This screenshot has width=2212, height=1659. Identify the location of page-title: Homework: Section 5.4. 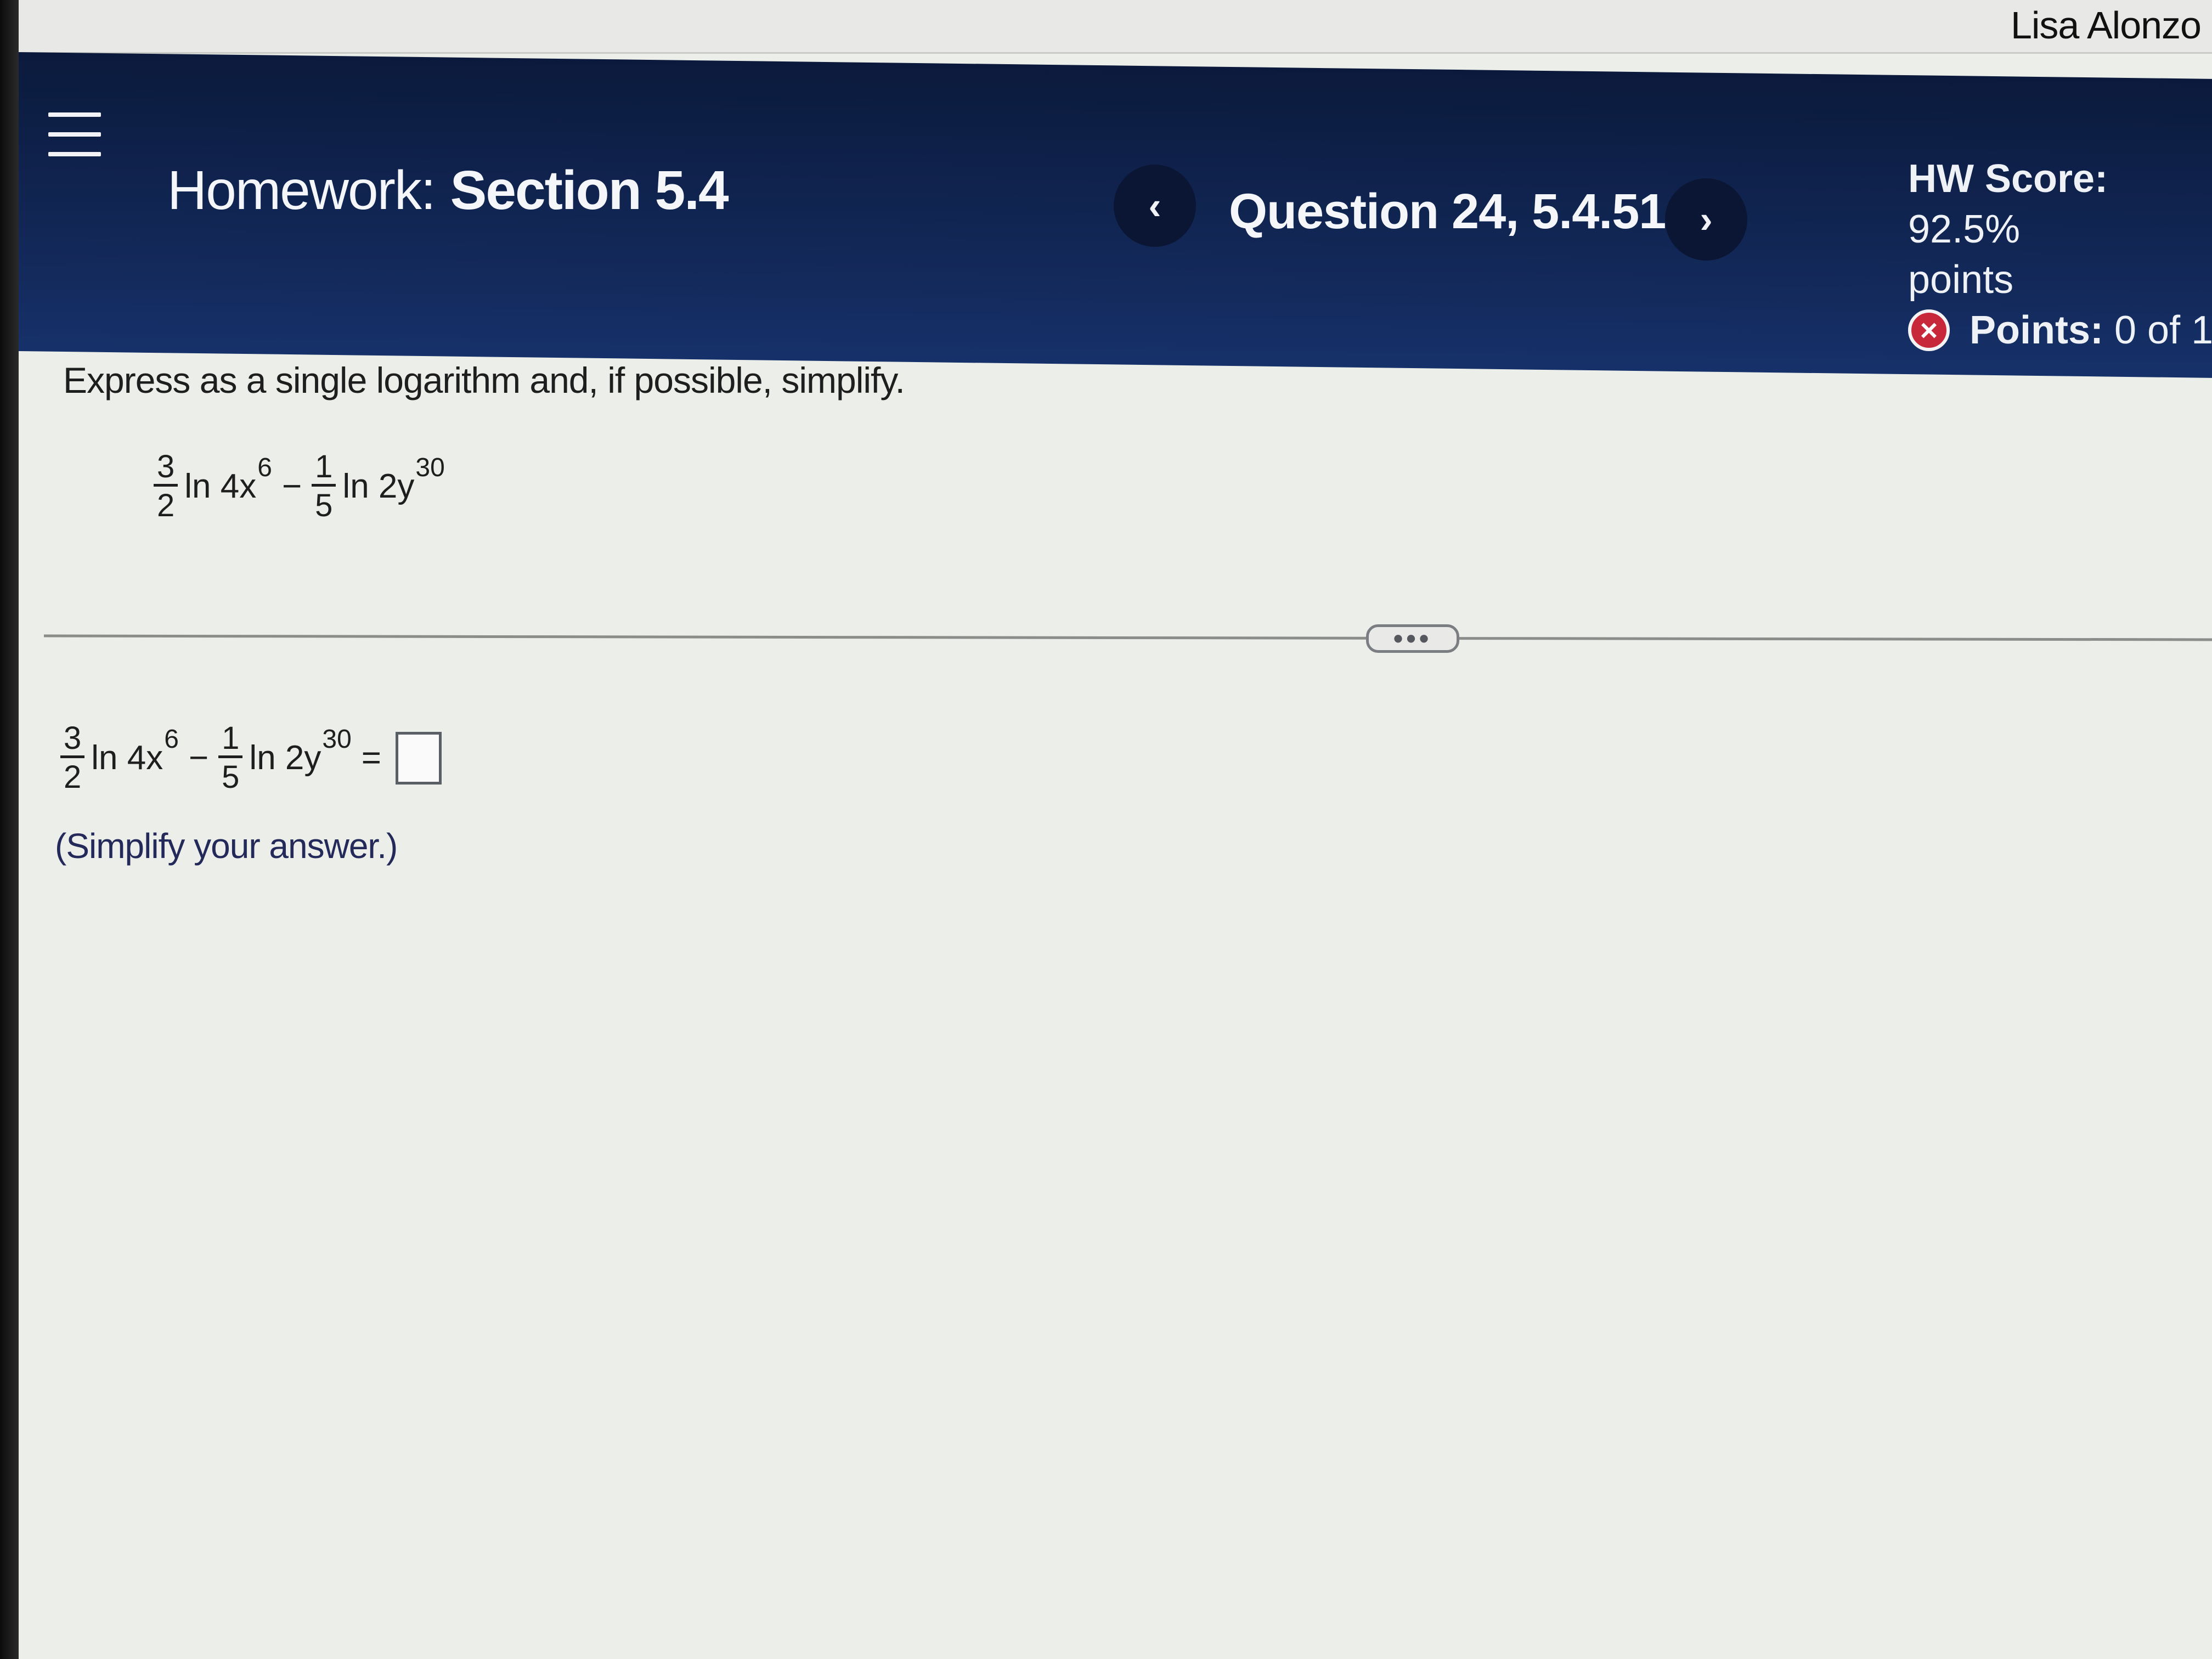
(448, 191).